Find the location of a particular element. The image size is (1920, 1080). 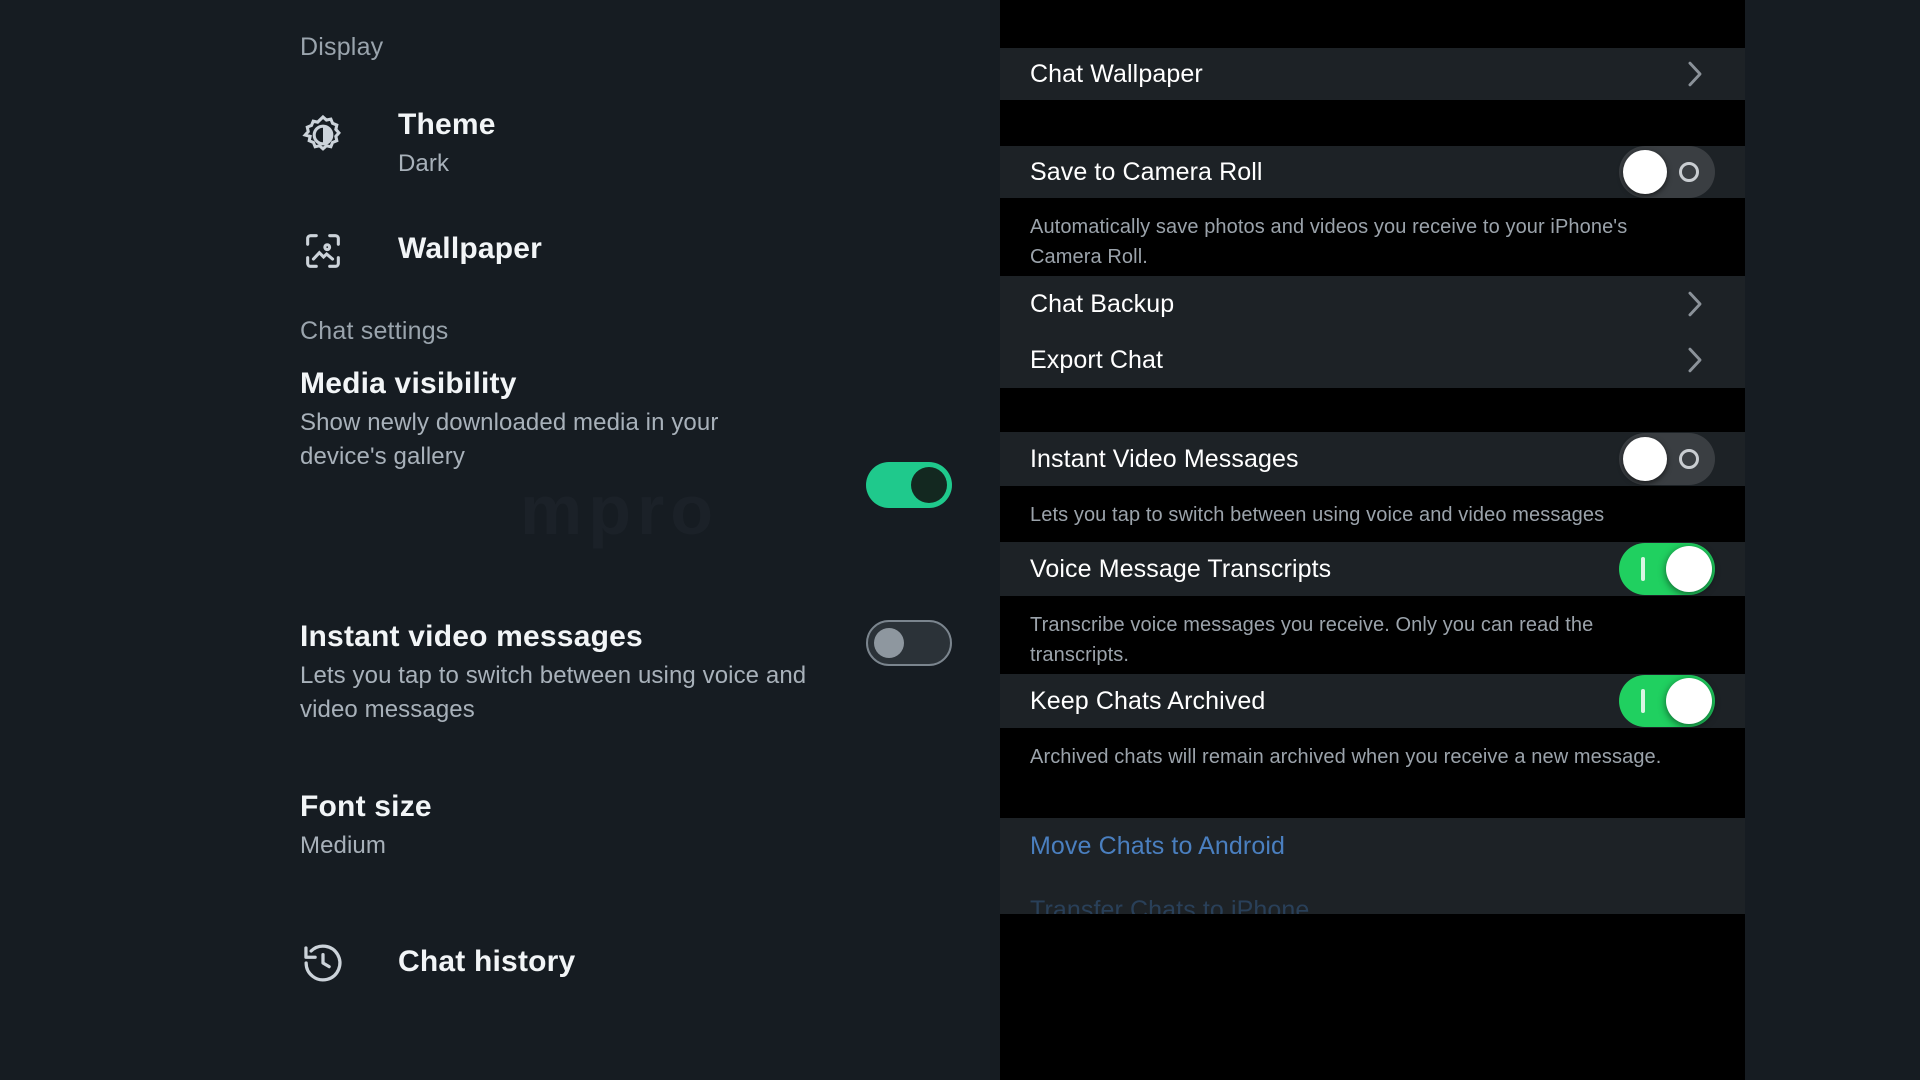

ios-link-transfer-chats-to-iphone: Transfer Chats to iPhone is located at coordinates (1169, 905).